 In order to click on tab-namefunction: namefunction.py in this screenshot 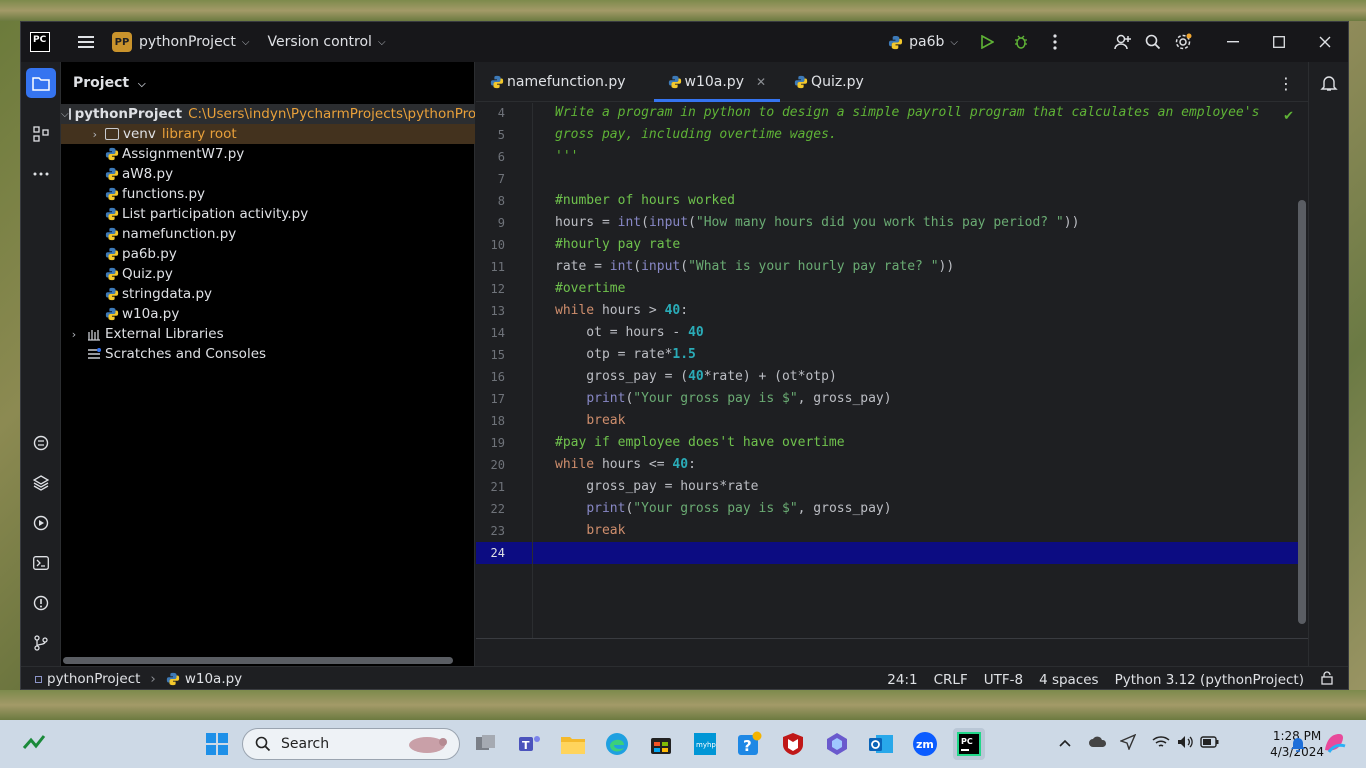, I will do `click(558, 82)`.